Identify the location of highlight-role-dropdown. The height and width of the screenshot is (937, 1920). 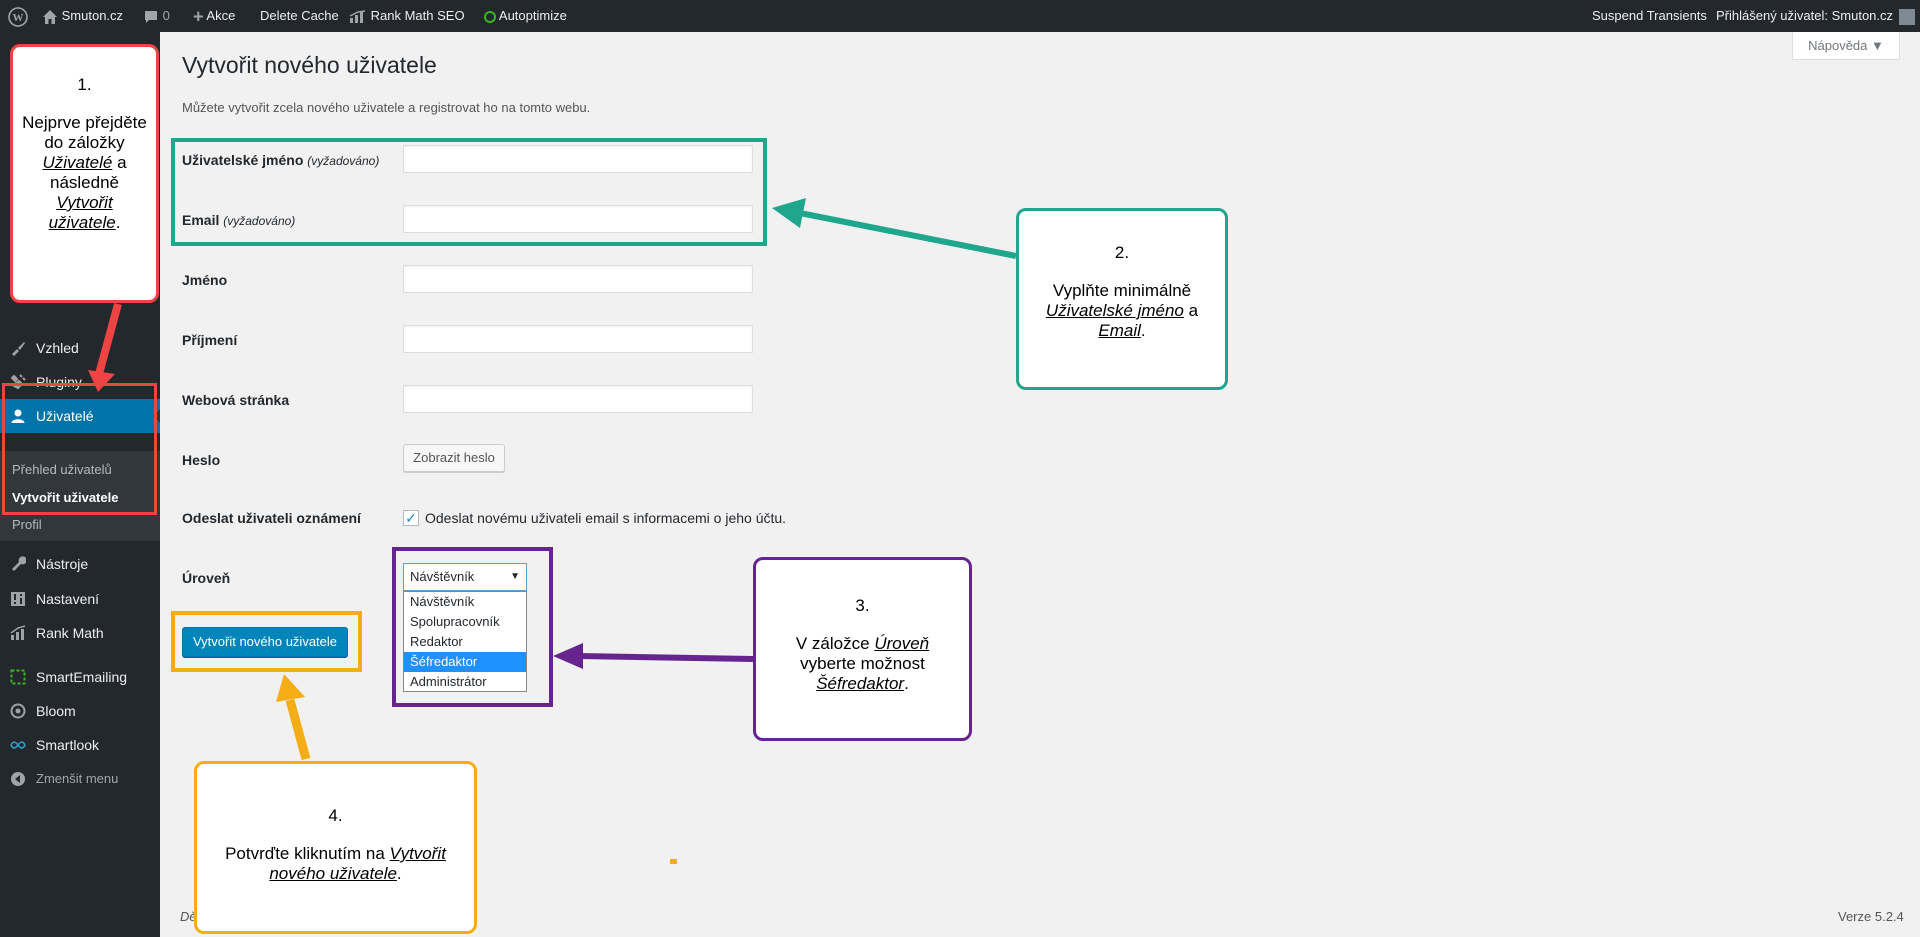
(472, 627).